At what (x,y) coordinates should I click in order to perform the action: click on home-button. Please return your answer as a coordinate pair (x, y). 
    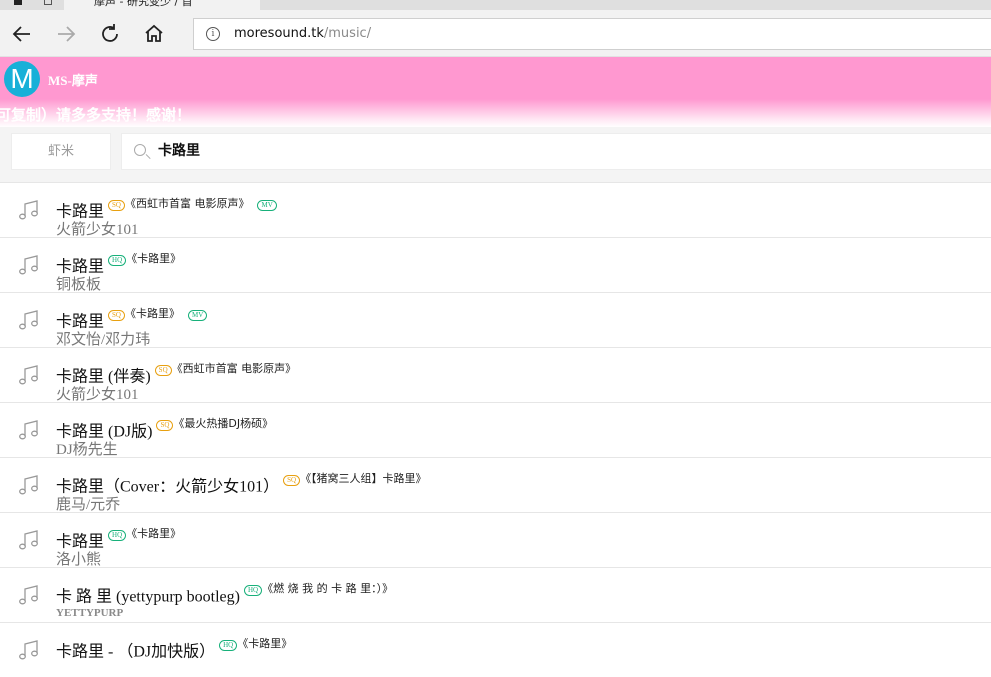
    Looking at the image, I should click on (154, 34).